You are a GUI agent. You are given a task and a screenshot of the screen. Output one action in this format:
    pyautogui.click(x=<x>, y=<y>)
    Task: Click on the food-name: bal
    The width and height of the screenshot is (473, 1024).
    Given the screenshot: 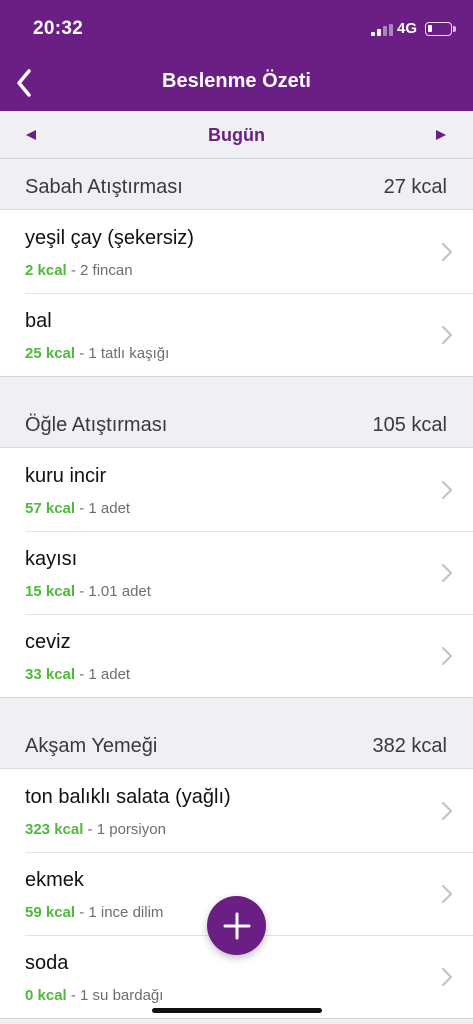 What is the action you would take?
    pyautogui.click(x=38, y=321)
    